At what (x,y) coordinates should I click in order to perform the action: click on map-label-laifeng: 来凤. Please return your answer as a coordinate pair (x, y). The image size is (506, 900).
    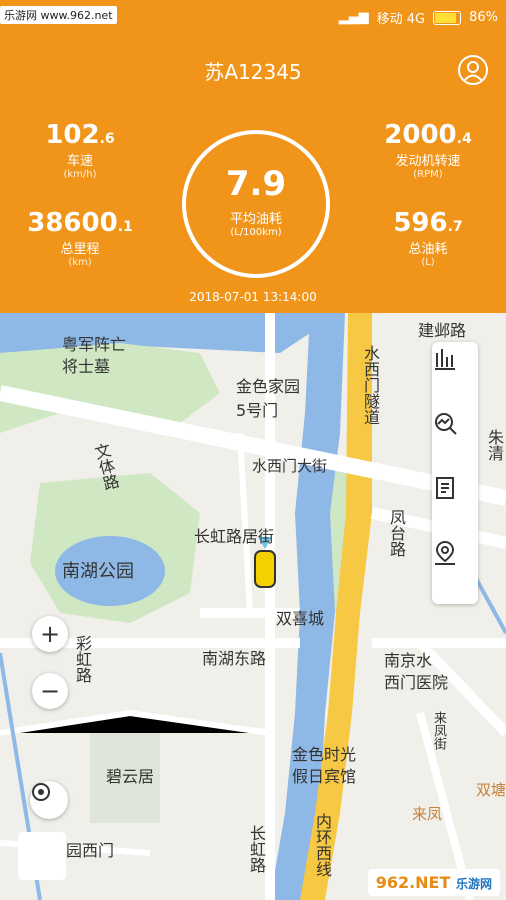
    Looking at the image, I should click on (427, 814).